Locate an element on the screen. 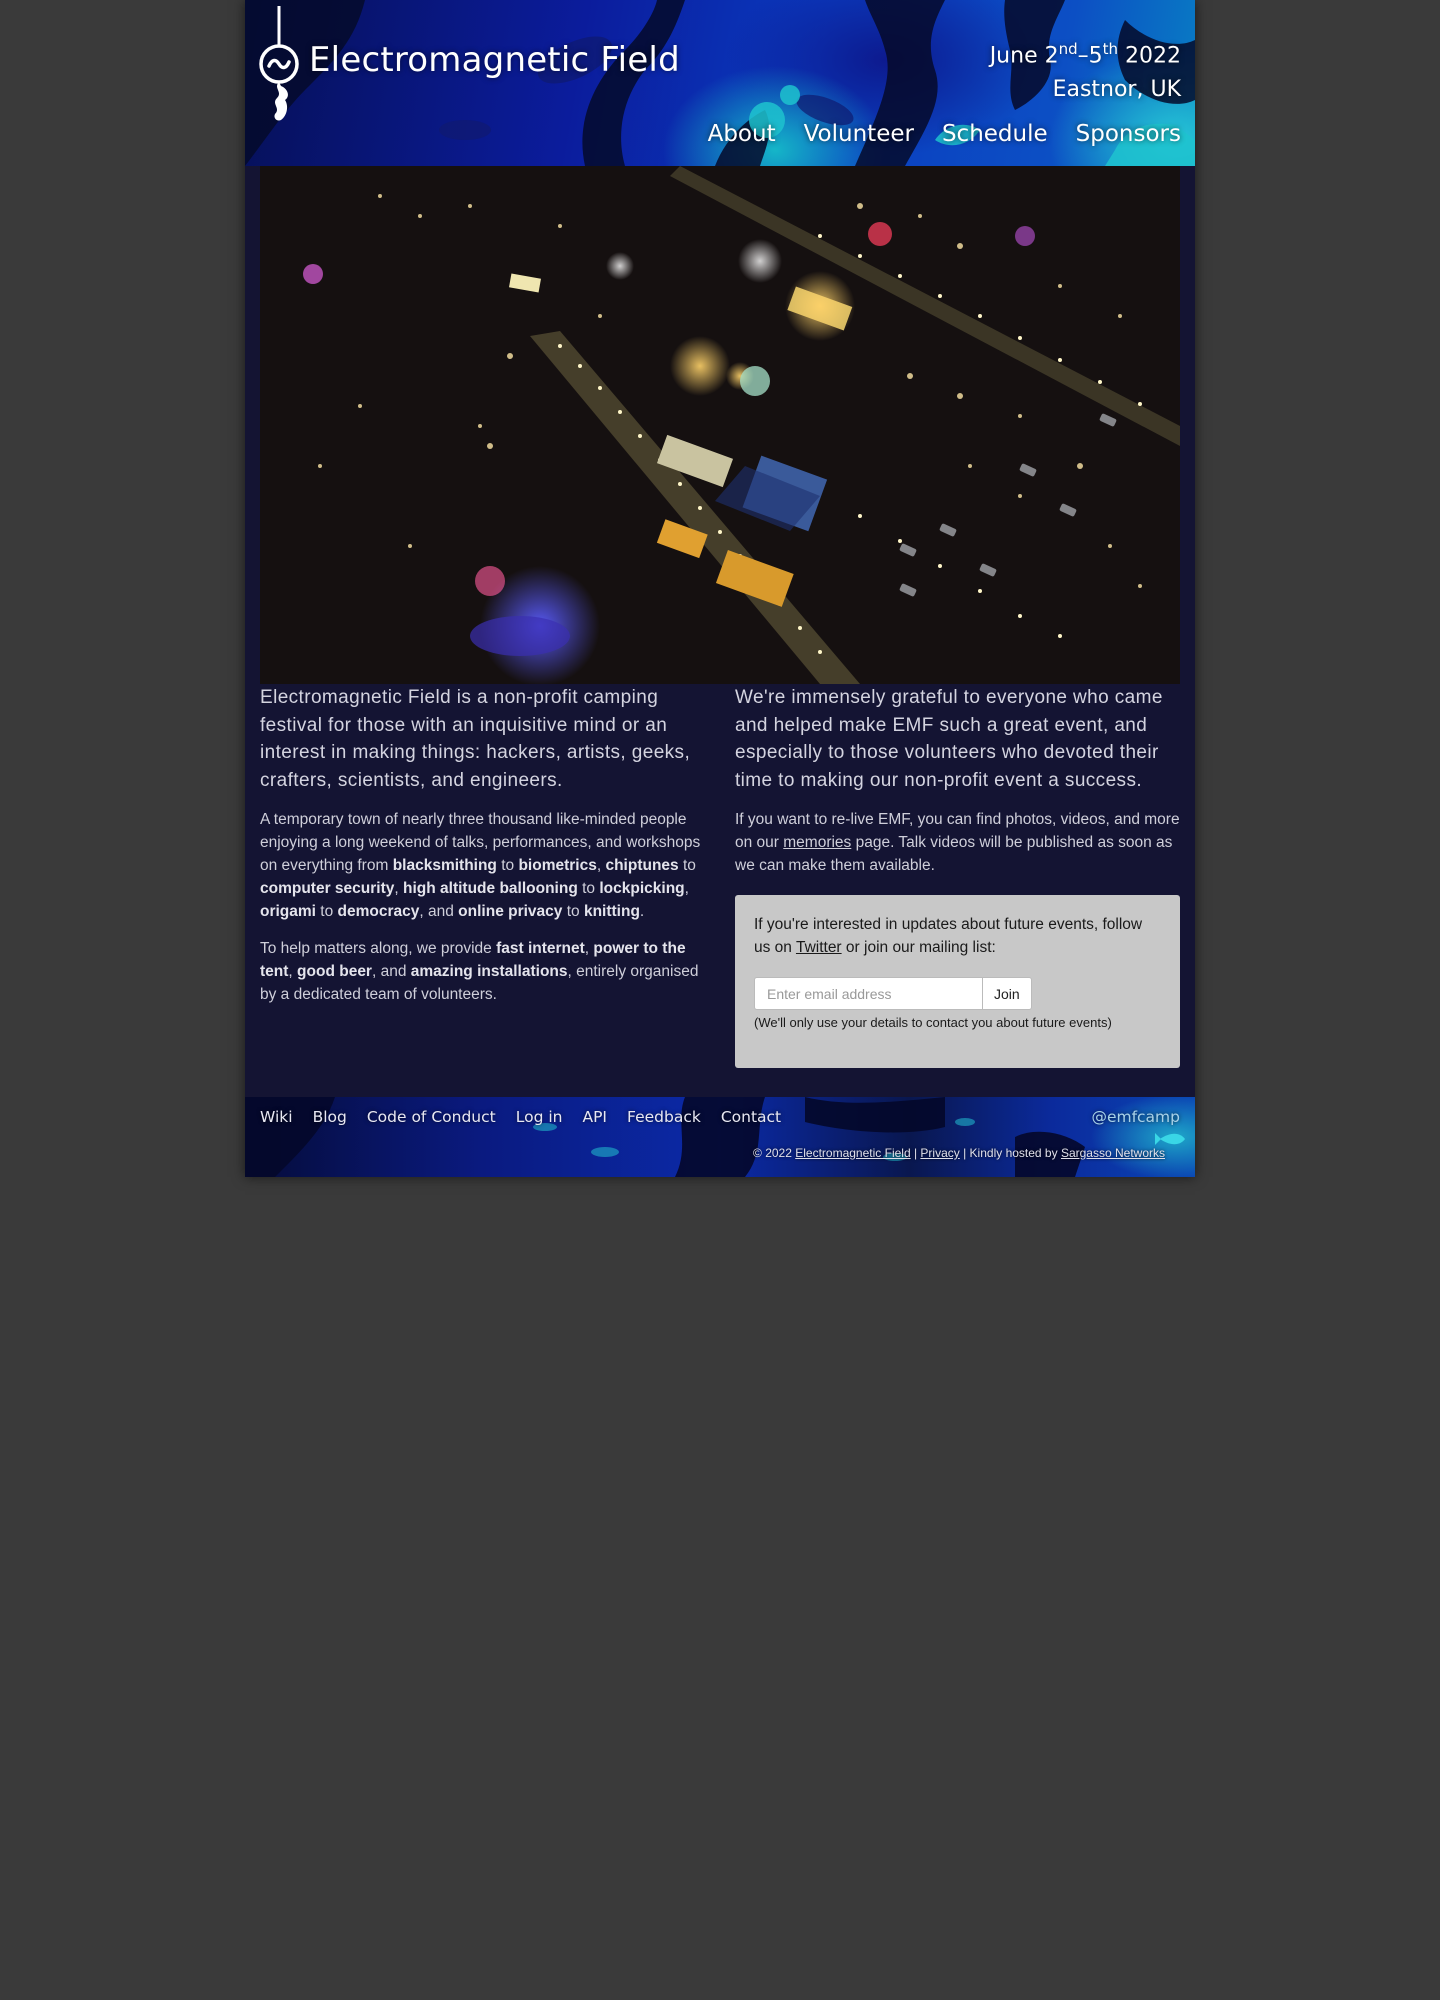  topic-highlight: blacksmithing is located at coordinates (444, 865).